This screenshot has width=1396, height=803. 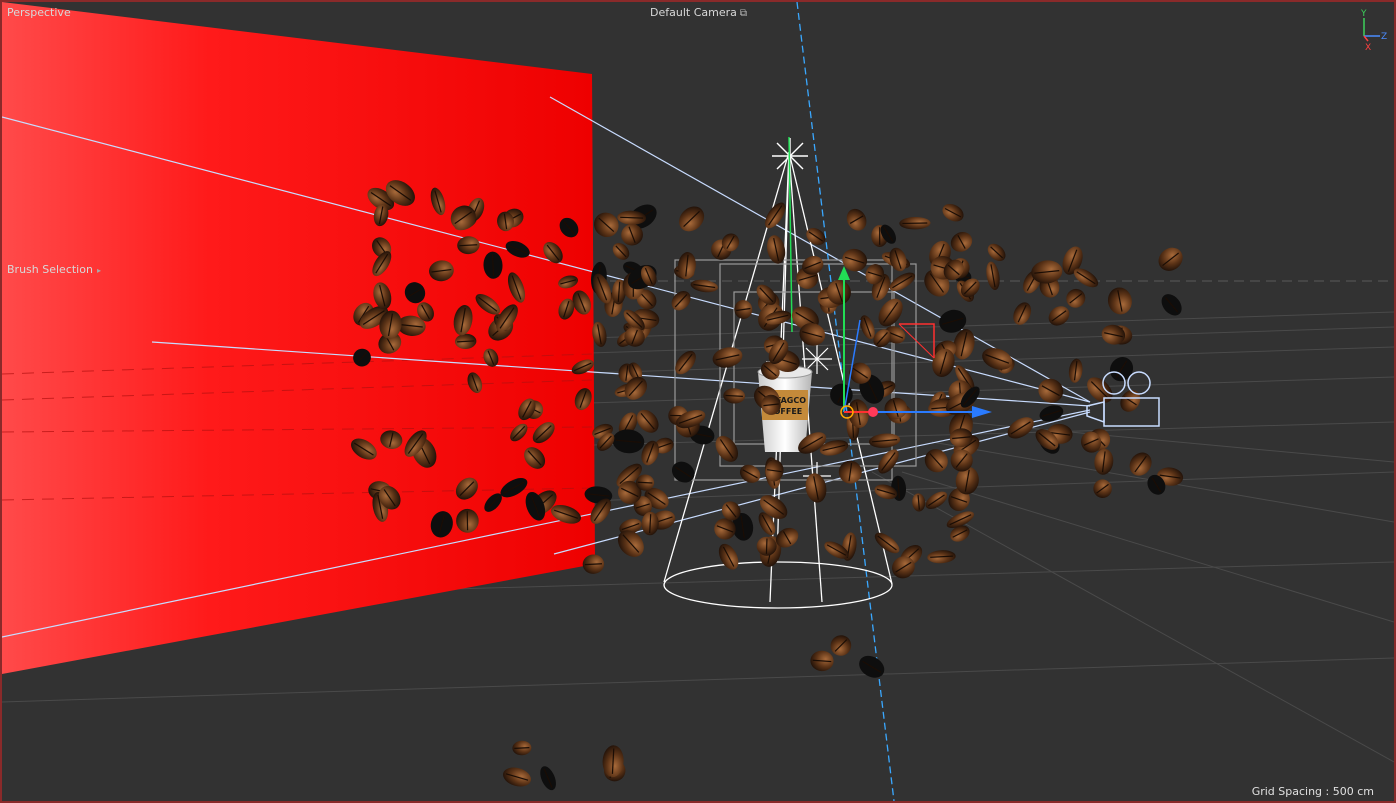 What do you see at coordinates (50, 269) in the screenshot?
I see `brush-selection-label: Brush Selection` at bounding box center [50, 269].